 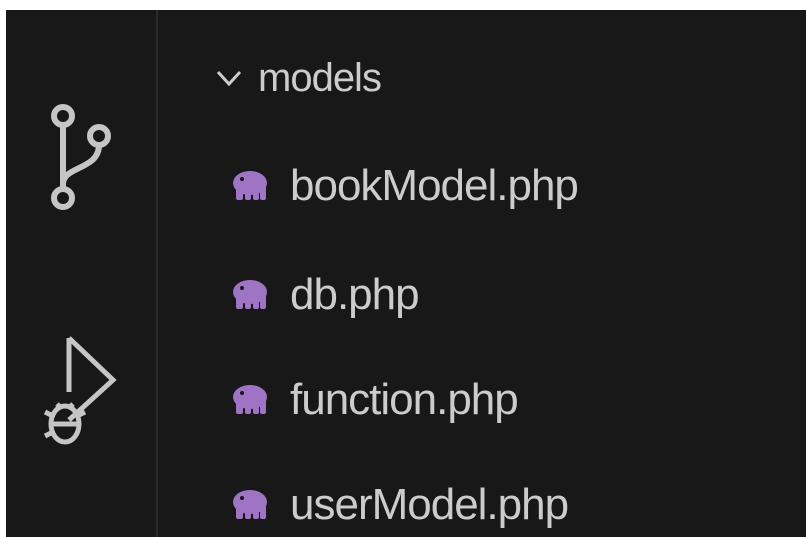 What do you see at coordinates (355, 294) in the screenshot?
I see `file-label: db.php` at bounding box center [355, 294].